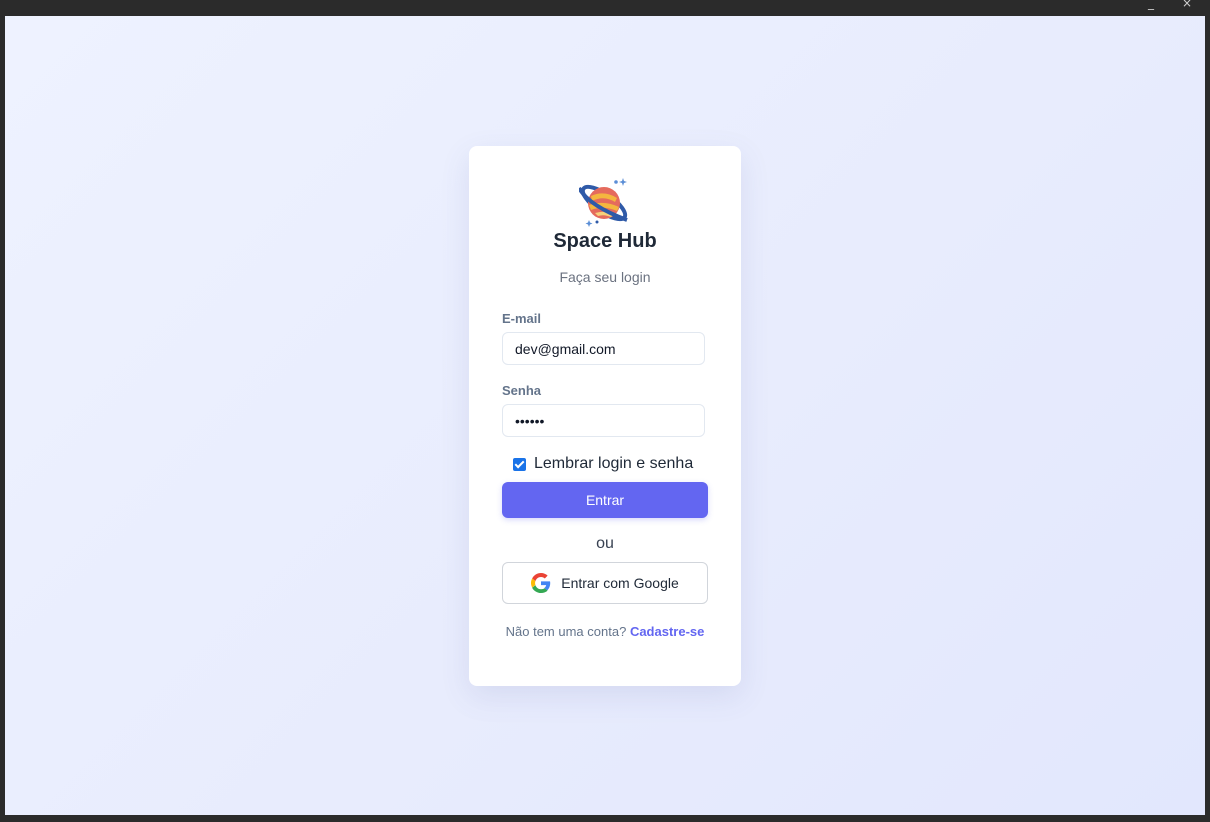 This screenshot has width=1210, height=822. I want to click on email-label: E-mail, so click(522, 318).